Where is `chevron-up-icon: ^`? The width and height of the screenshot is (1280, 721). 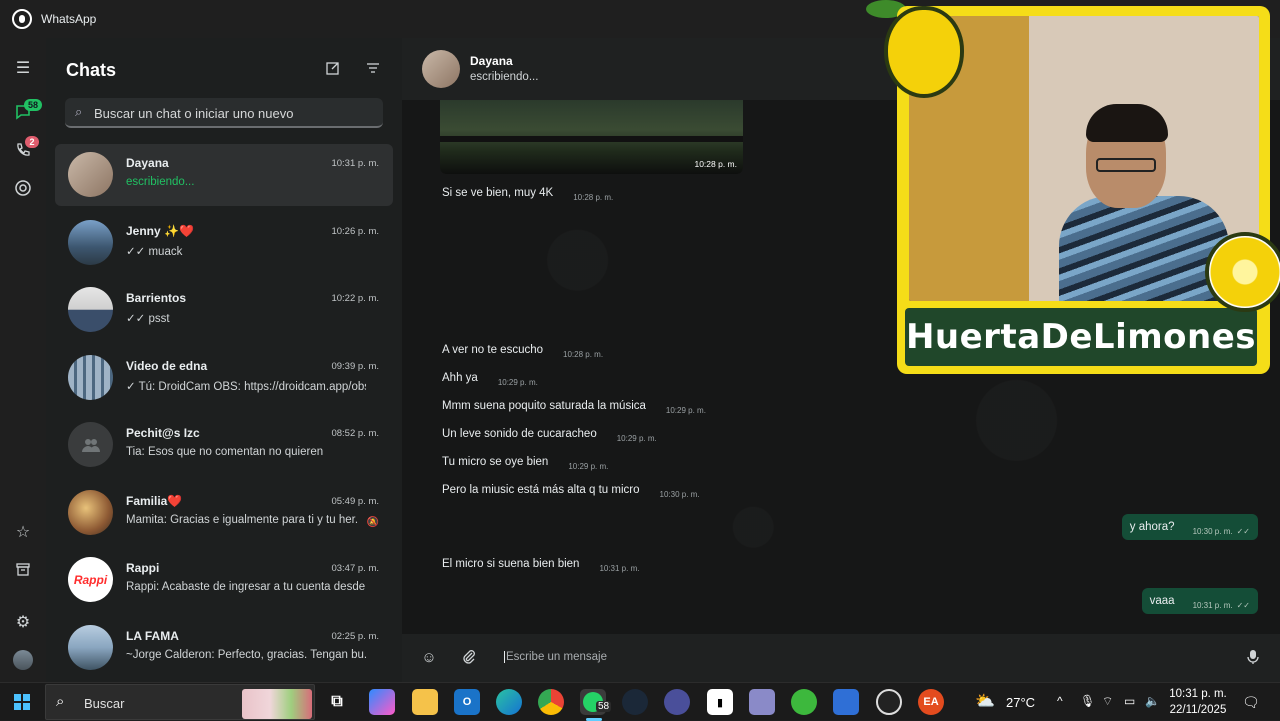 chevron-up-icon: ^ is located at coordinates (1060, 701).